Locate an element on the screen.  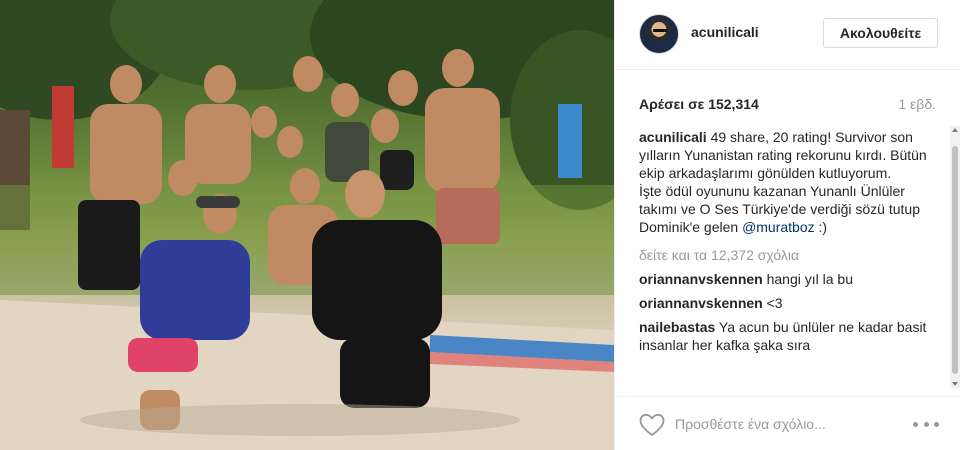
caption-username: acunilicali is located at coordinates (673, 137).